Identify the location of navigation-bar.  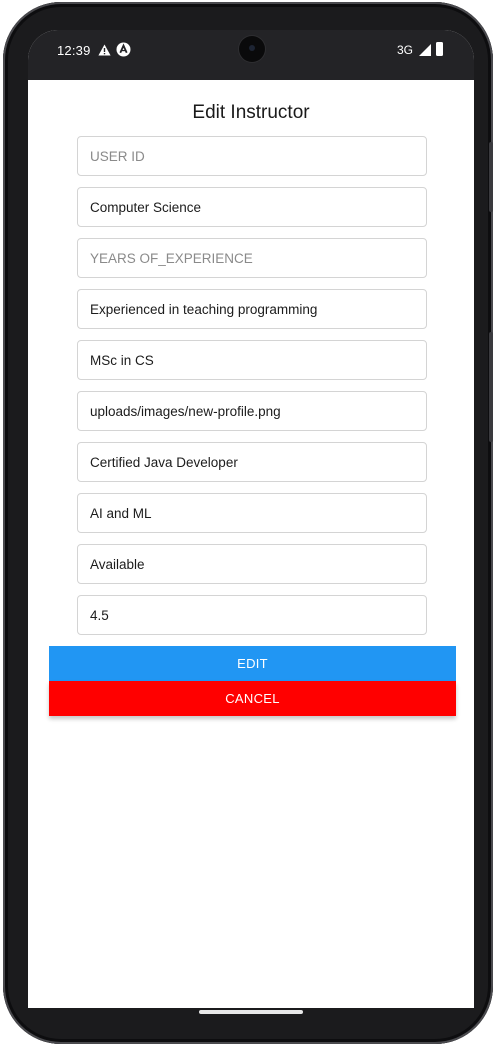
(251, 1014).